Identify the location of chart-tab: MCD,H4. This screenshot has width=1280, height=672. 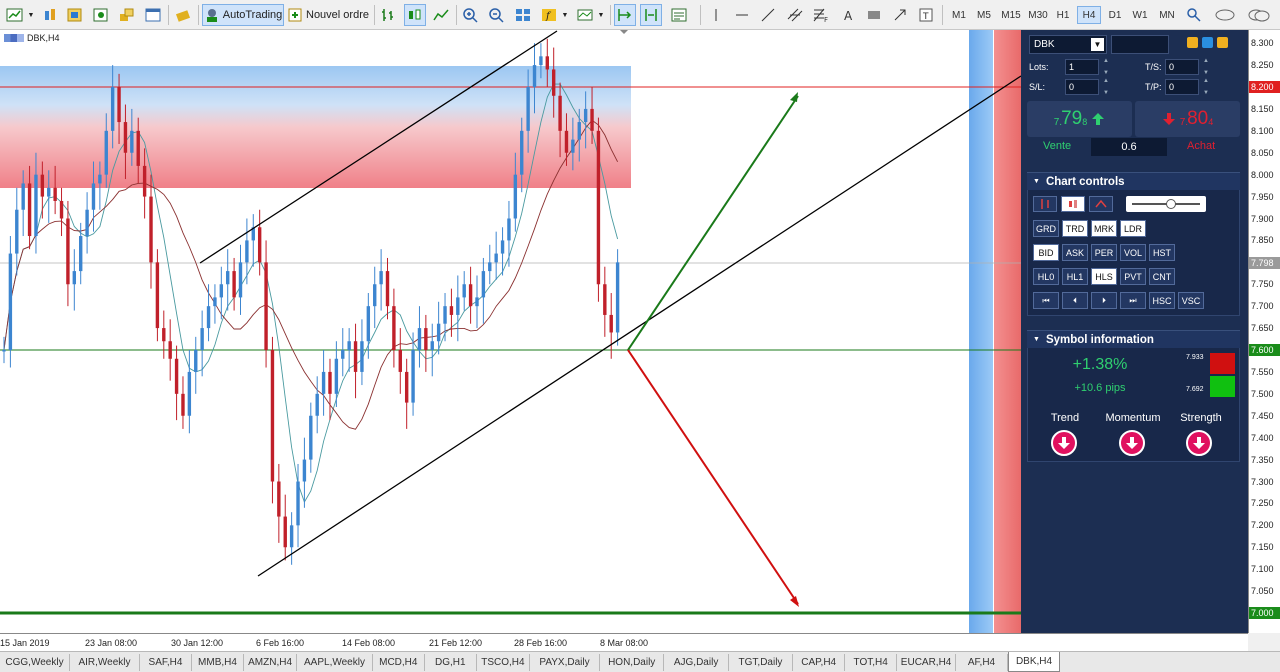
(399, 662).